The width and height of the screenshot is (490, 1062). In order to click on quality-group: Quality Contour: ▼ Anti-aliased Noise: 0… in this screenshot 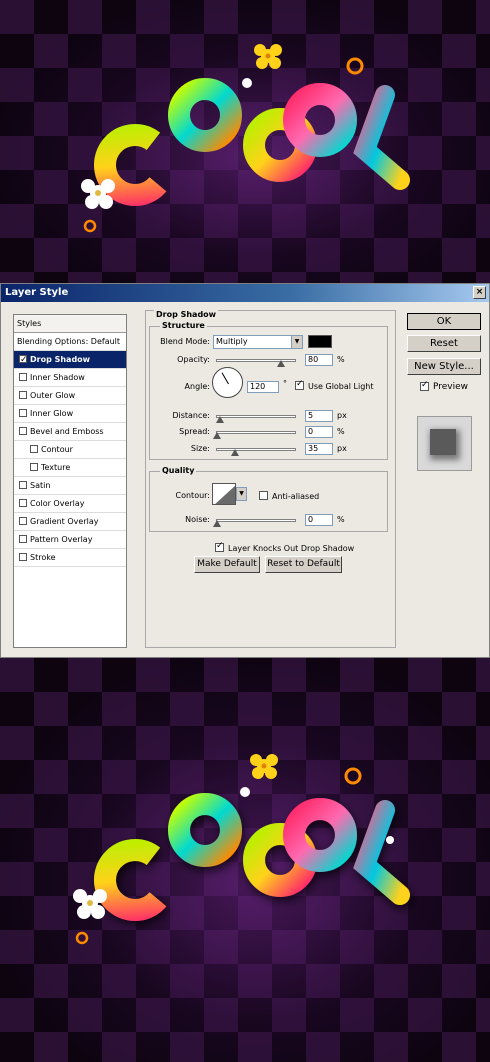, I will do `click(268, 499)`.